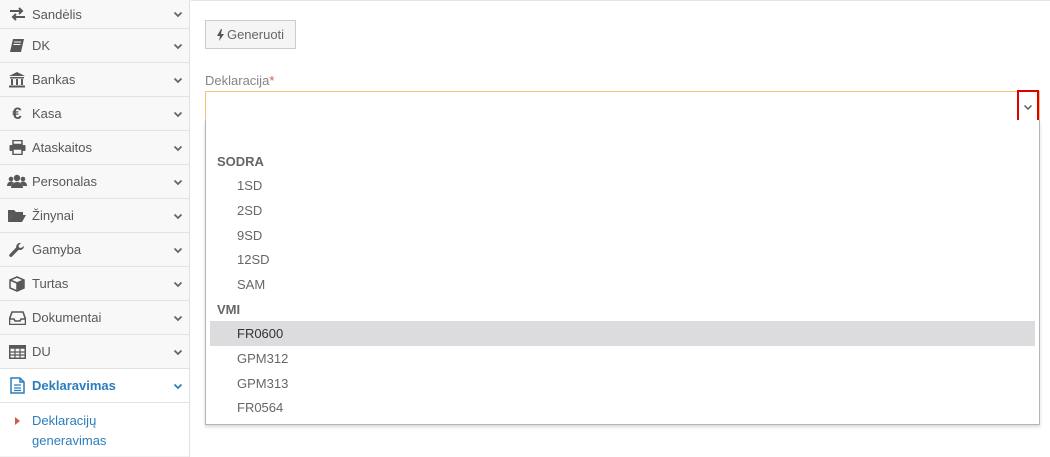 The height and width of the screenshot is (457, 1050). Describe the element at coordinates (622, 333) in the screenshot. I see `dropdown-option-highlighted: FR0600` at that location.